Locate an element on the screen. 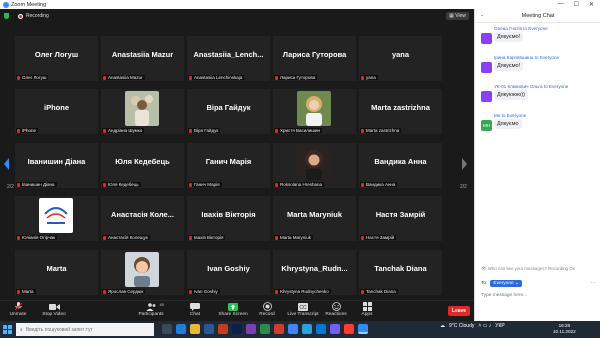  chat-message-input is located at coordinates (538, 295).